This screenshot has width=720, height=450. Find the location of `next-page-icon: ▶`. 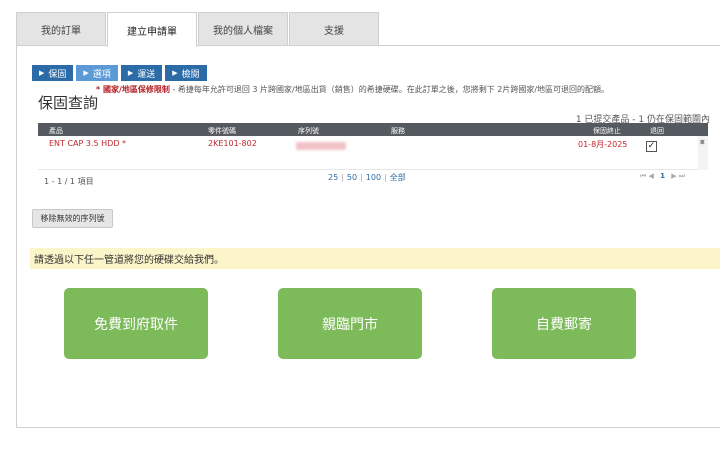

next-page-icon: ▶ is located at coordinates (673, 176).